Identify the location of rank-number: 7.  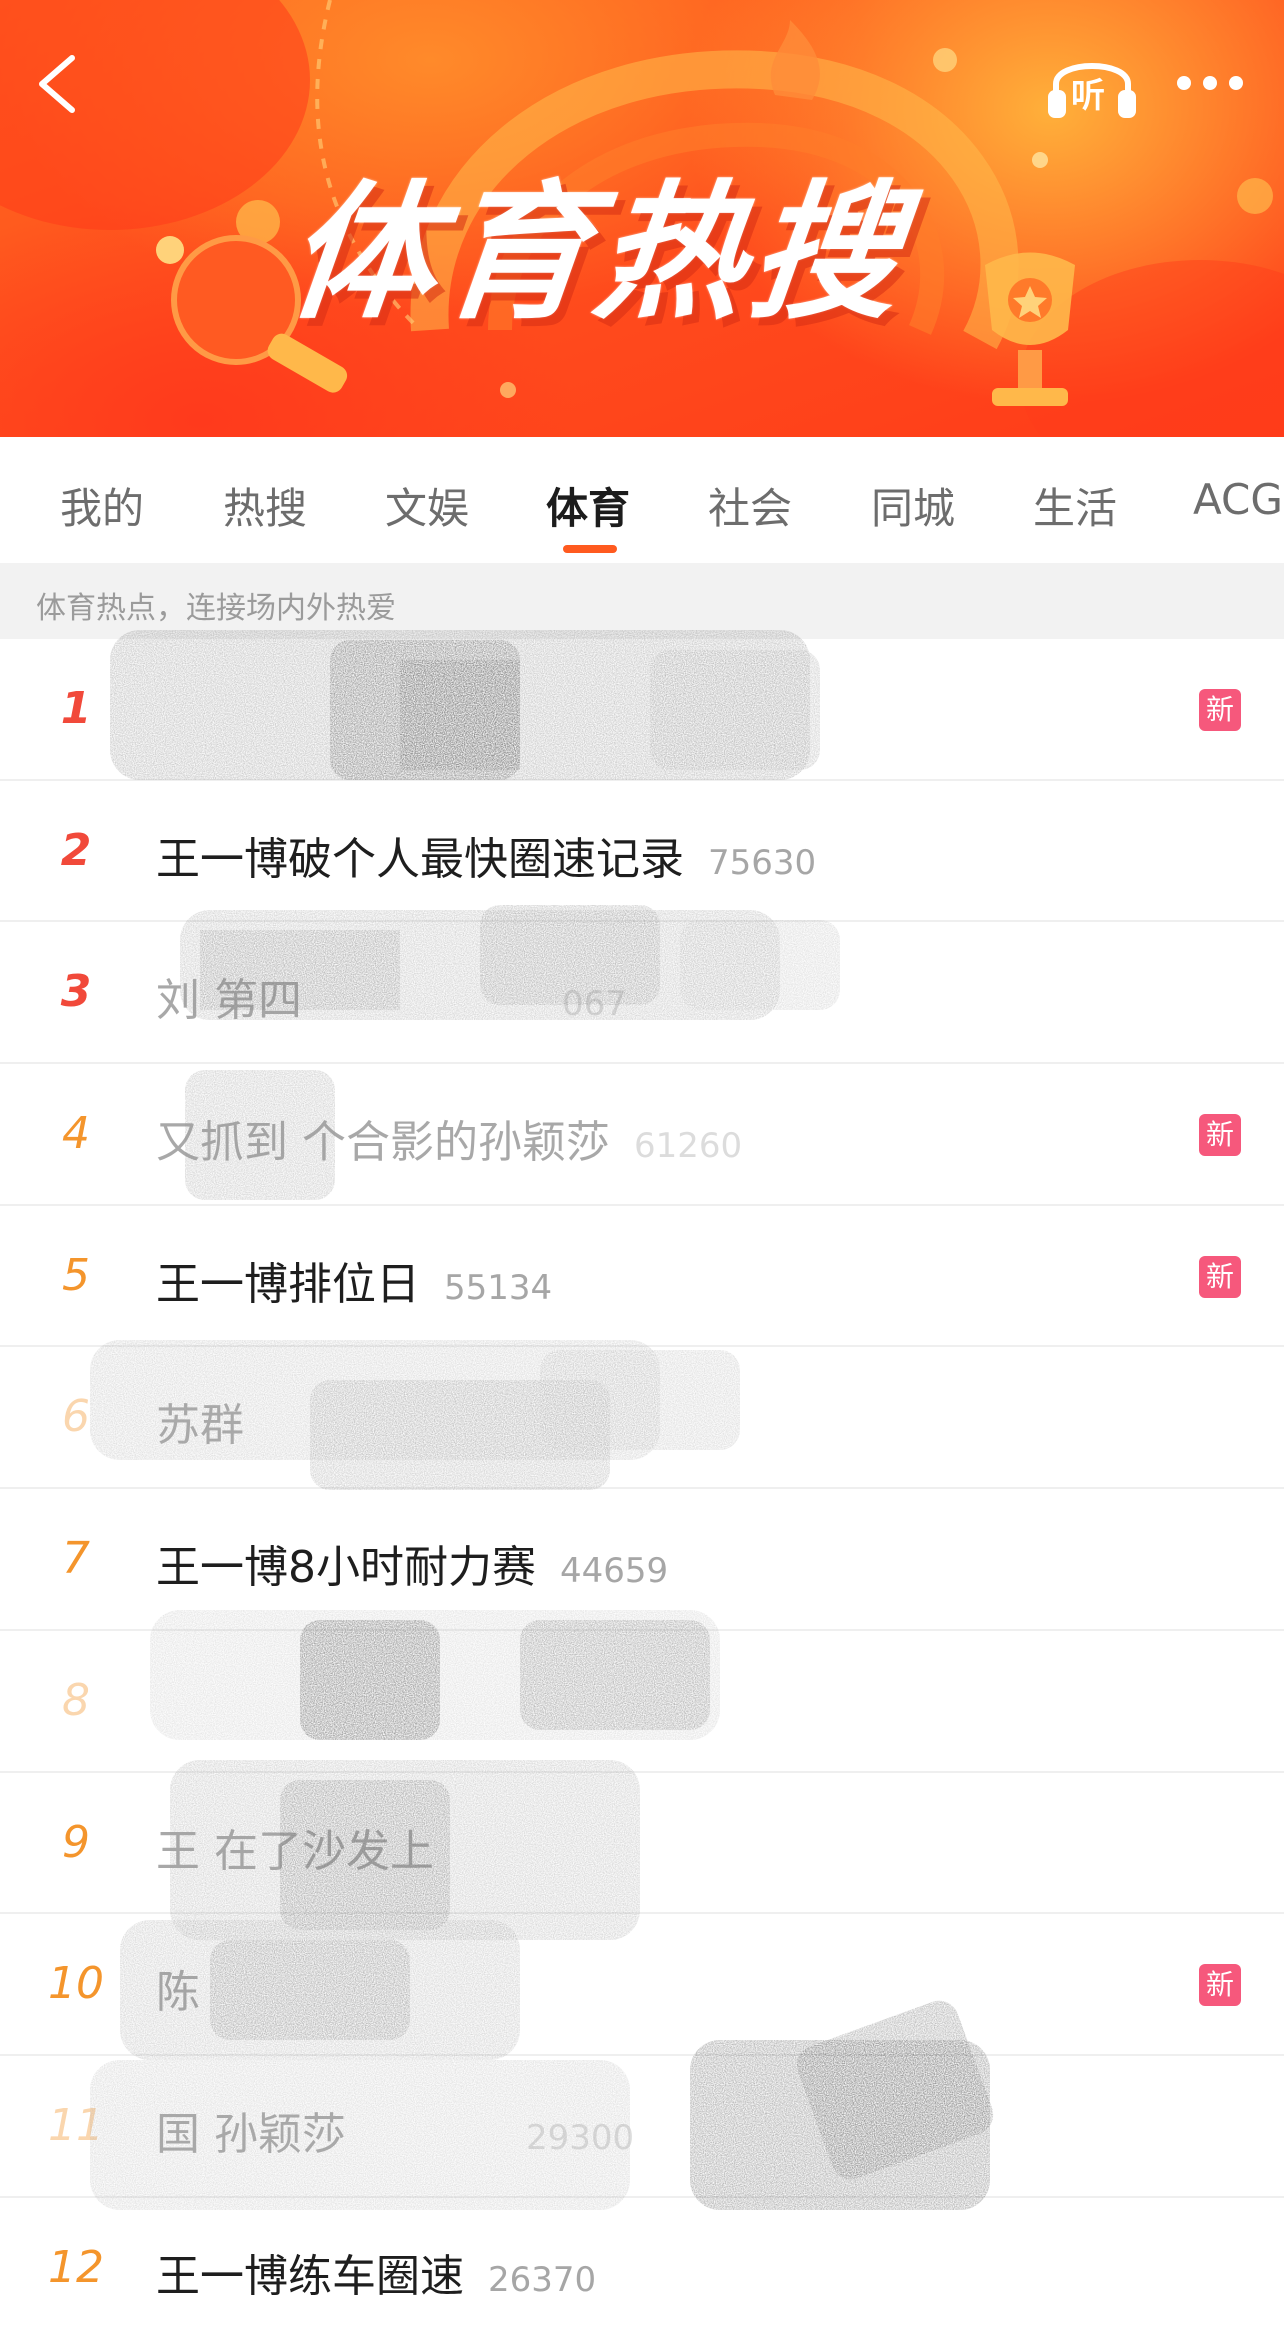
(76, 1559).